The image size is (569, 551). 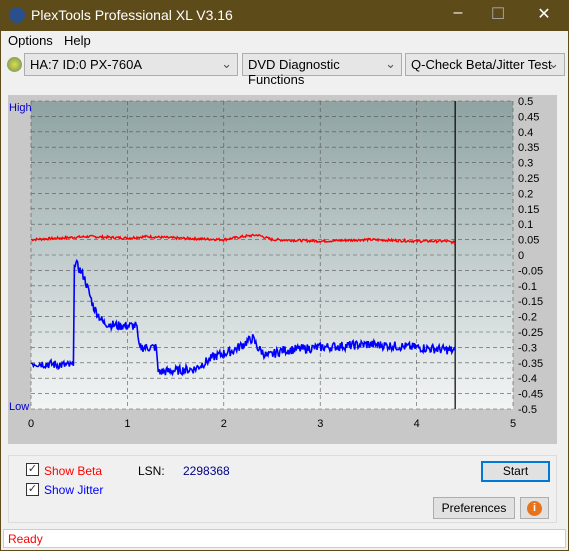 I want to click on high-label: High, so click(x=20, y=108).